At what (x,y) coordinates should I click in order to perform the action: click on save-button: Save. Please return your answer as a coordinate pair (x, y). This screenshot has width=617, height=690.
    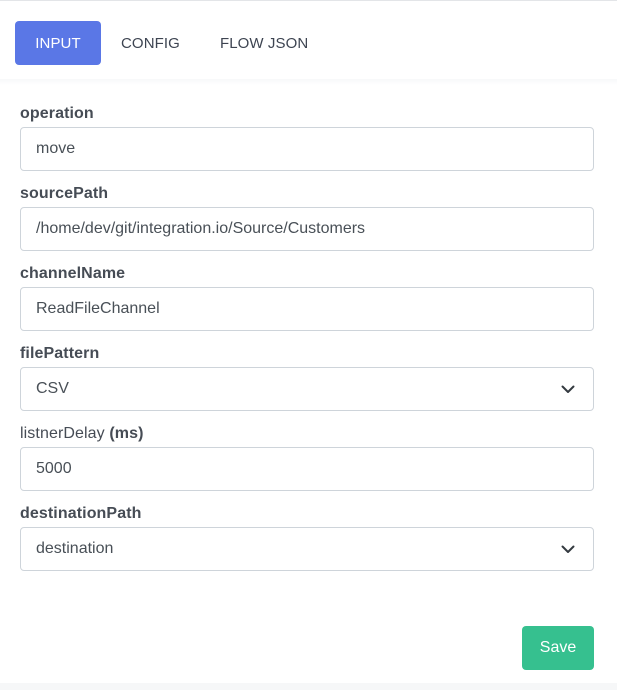
    Looking at the image, I should click on (558, 648).